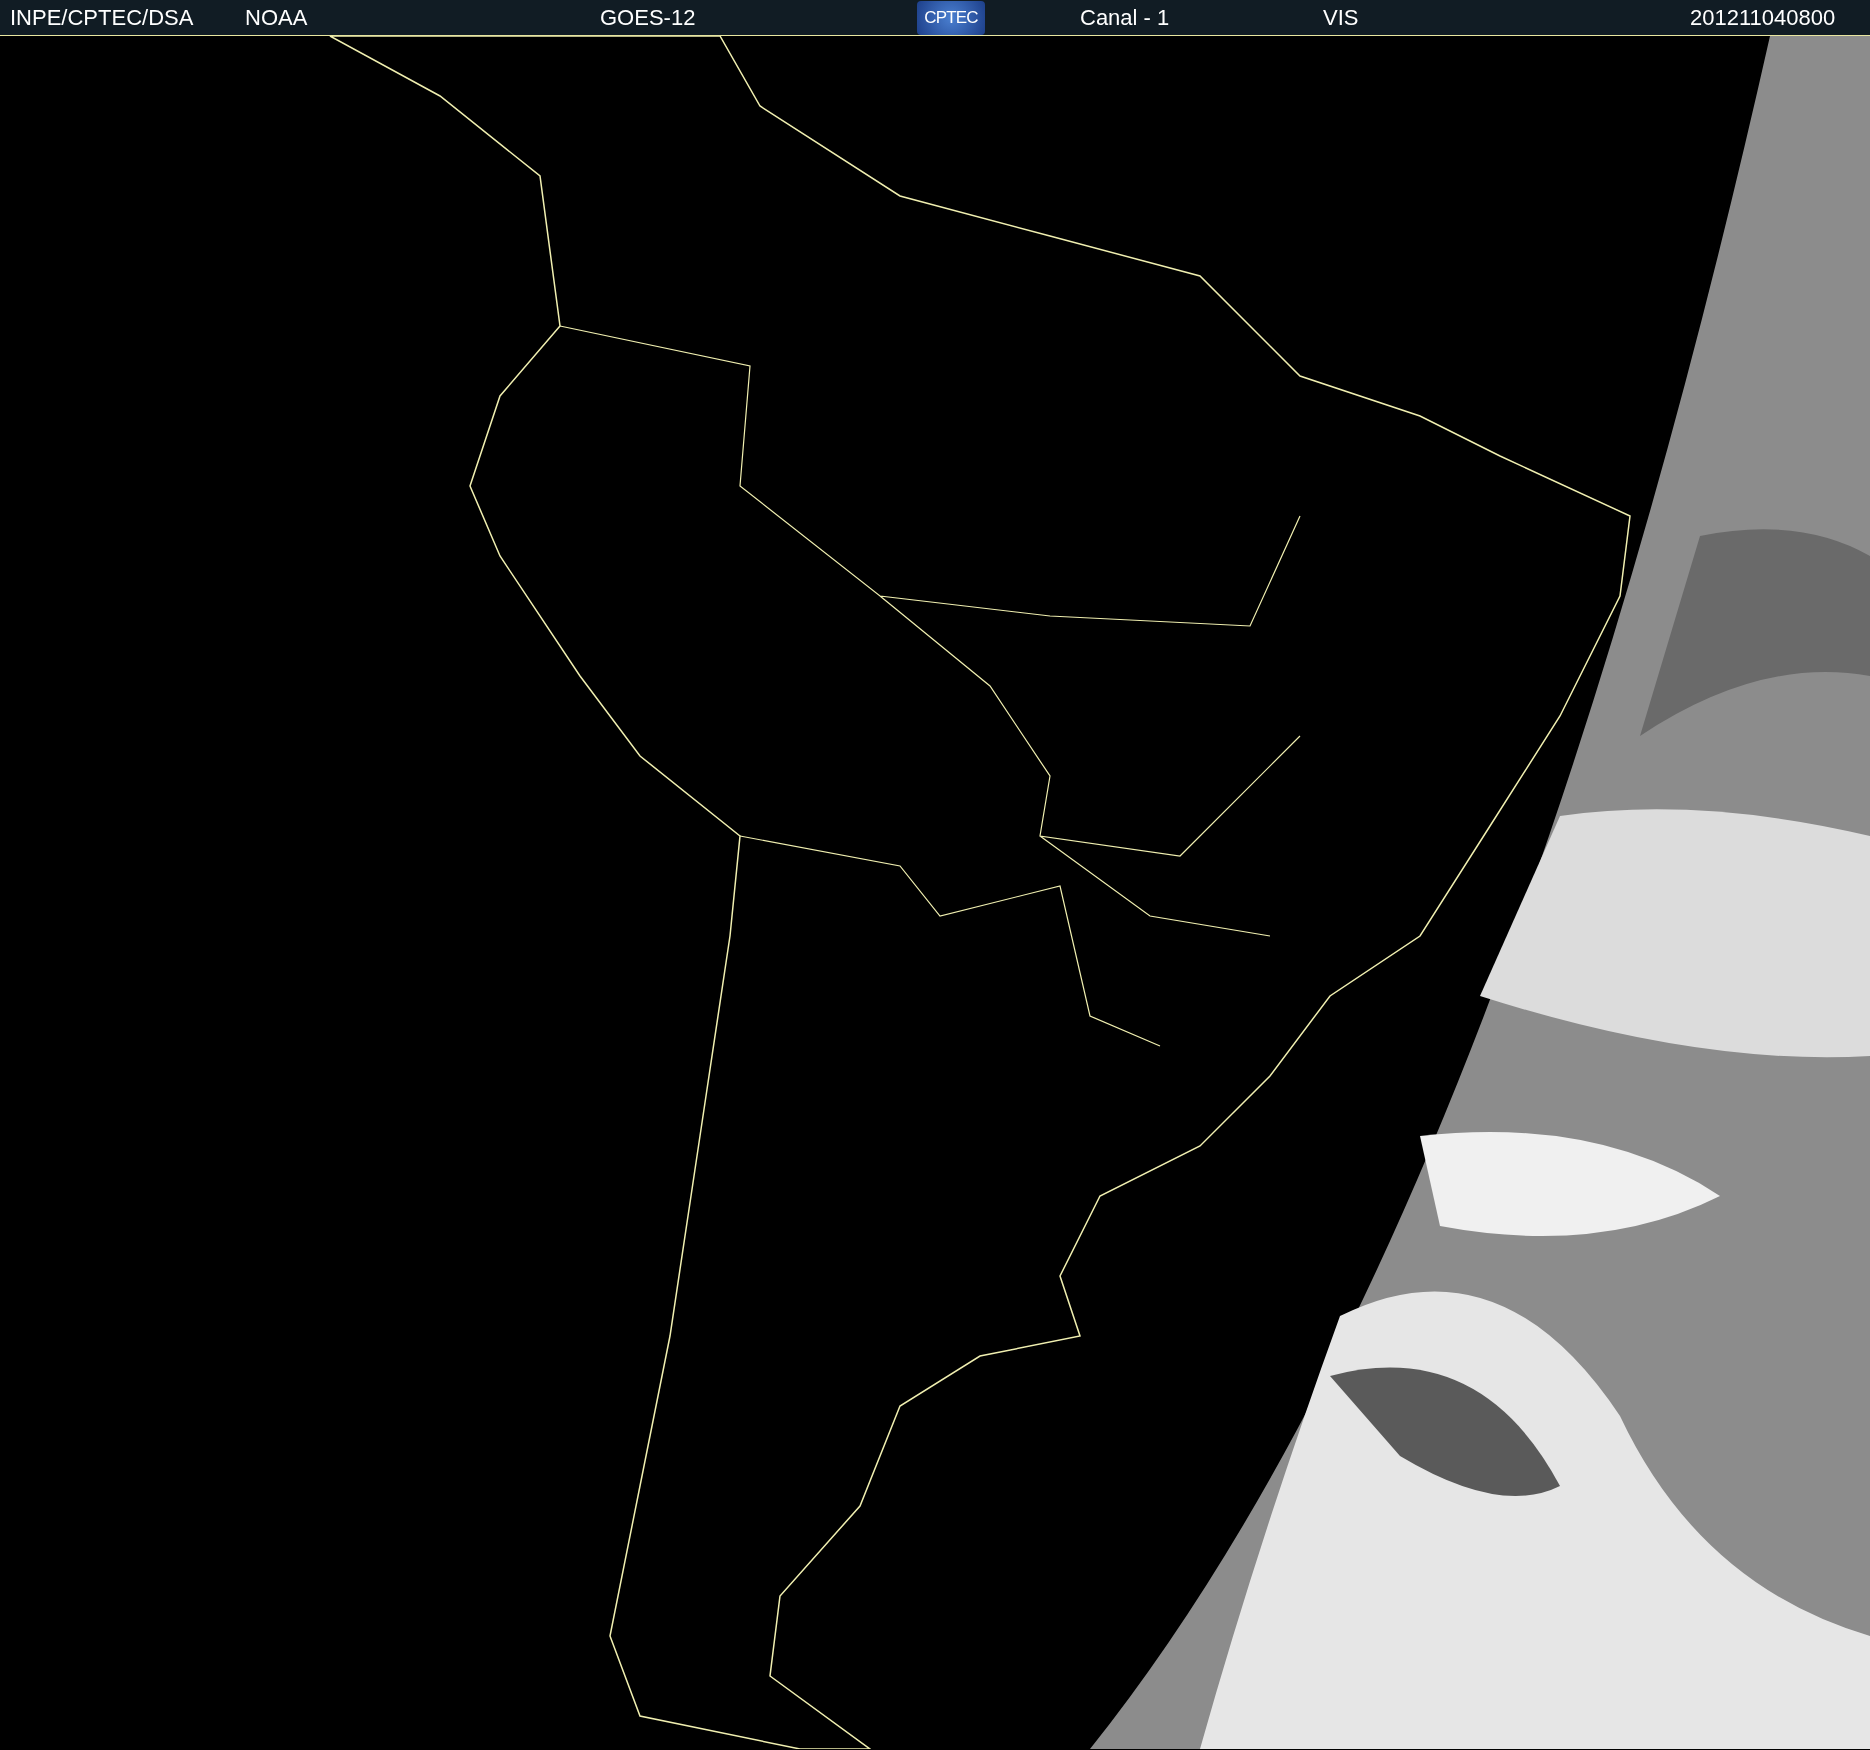 The image size is (1870, 1750). Describe the element at coordinates (1125, 17) in the screenshot. I see `channel-label: Canal - 1` at that location.